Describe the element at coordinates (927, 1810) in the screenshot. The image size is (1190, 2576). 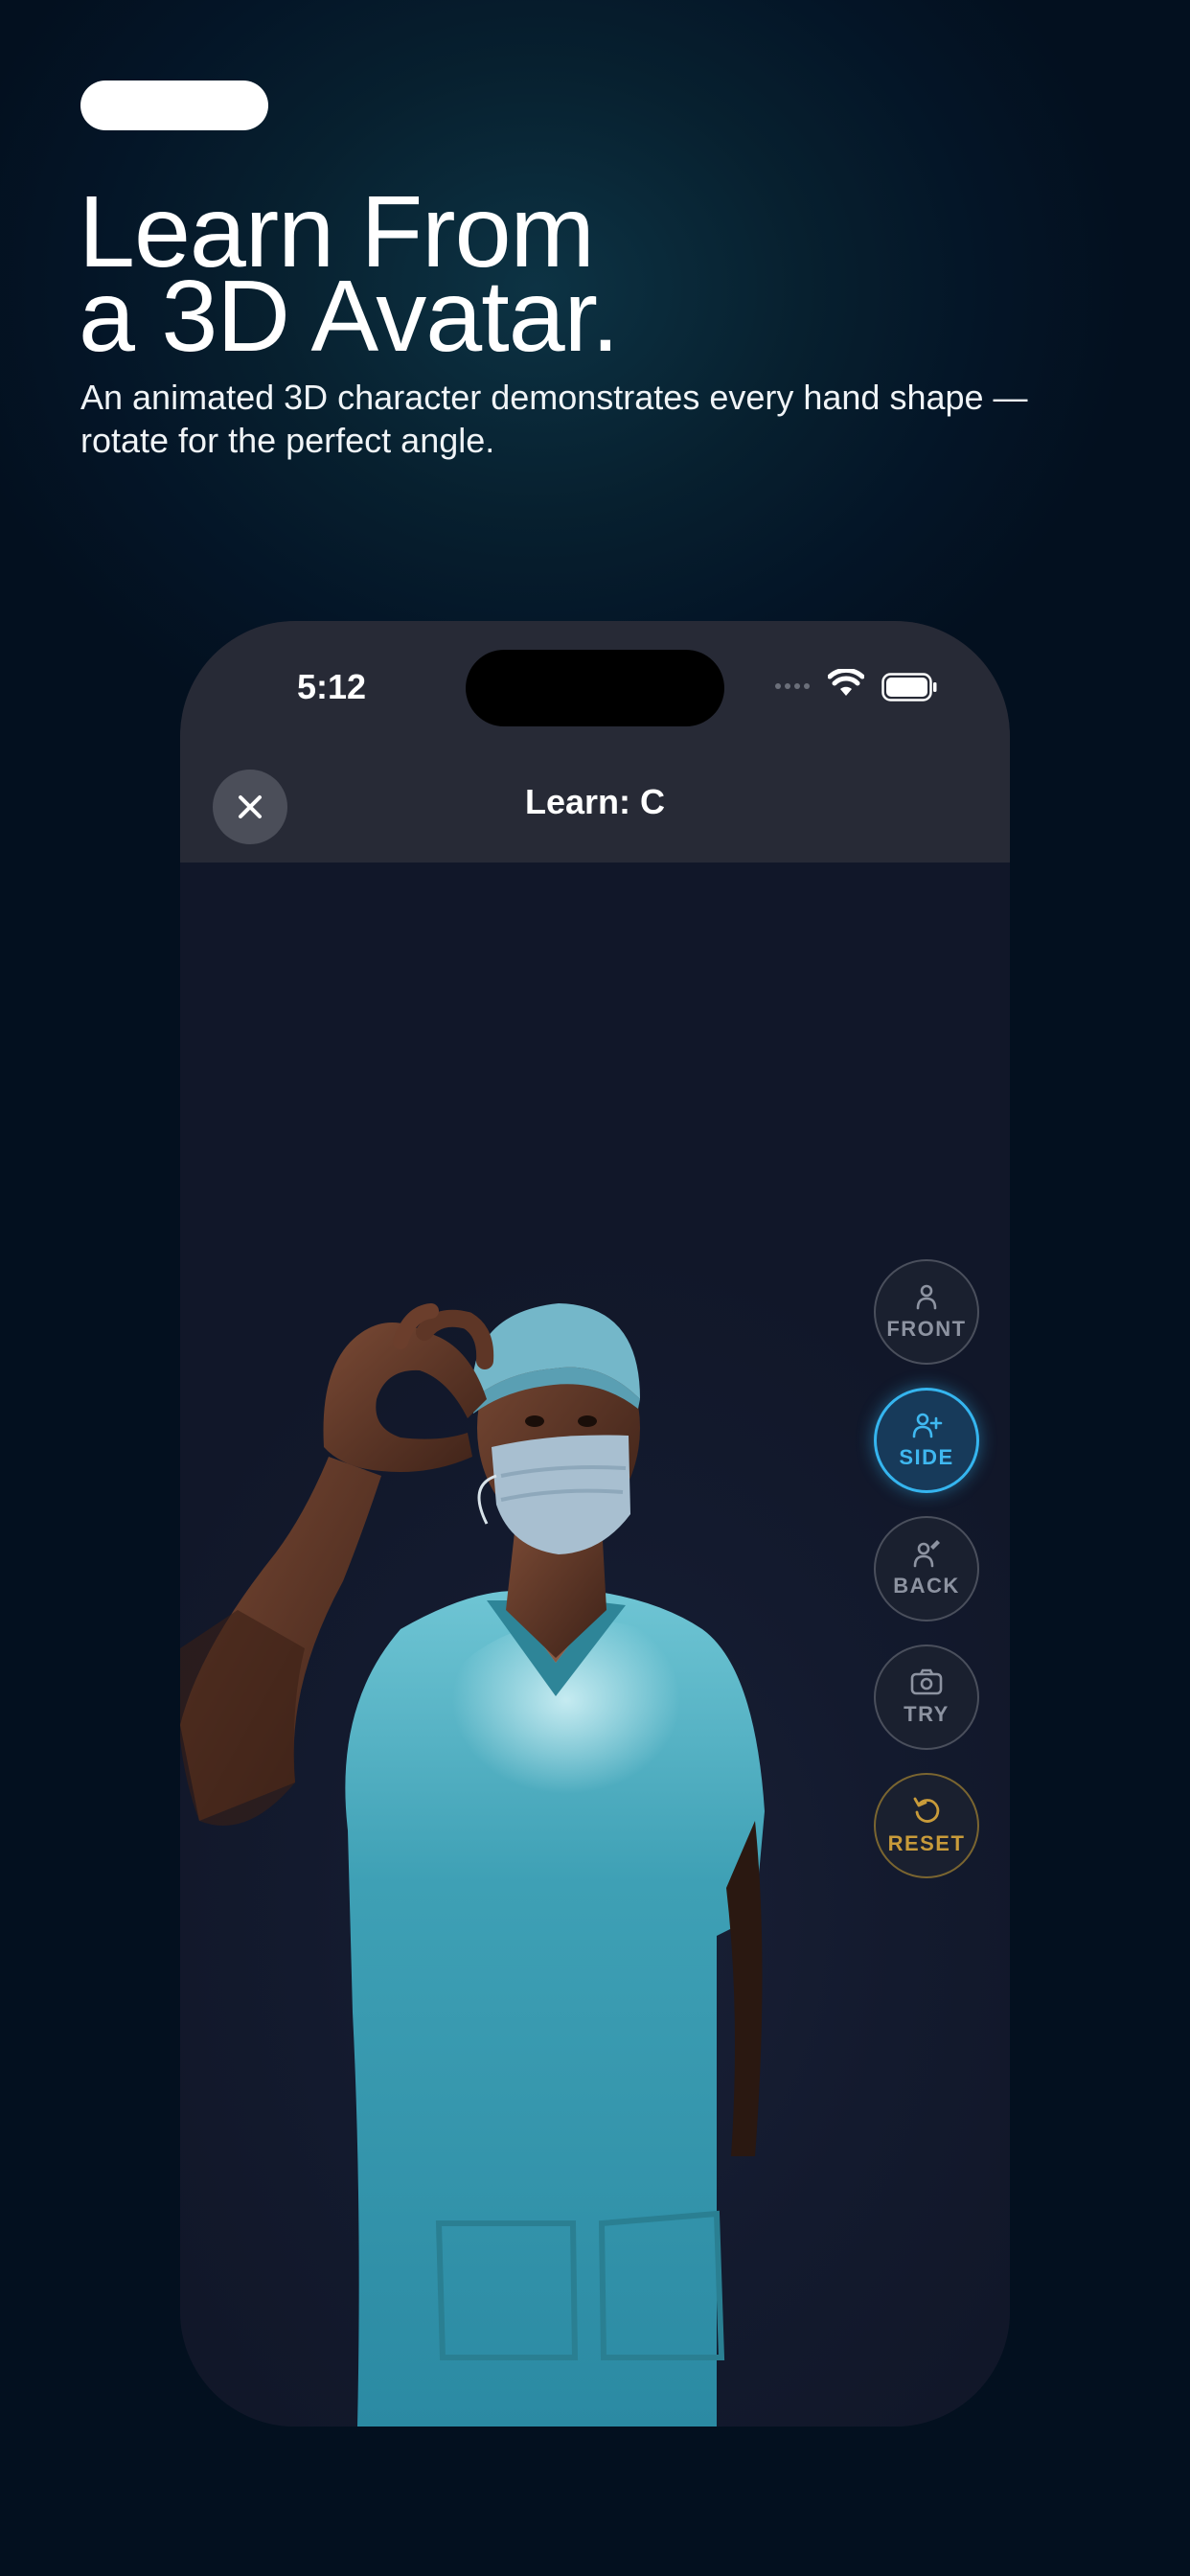
I see `reset-icon` at that location.